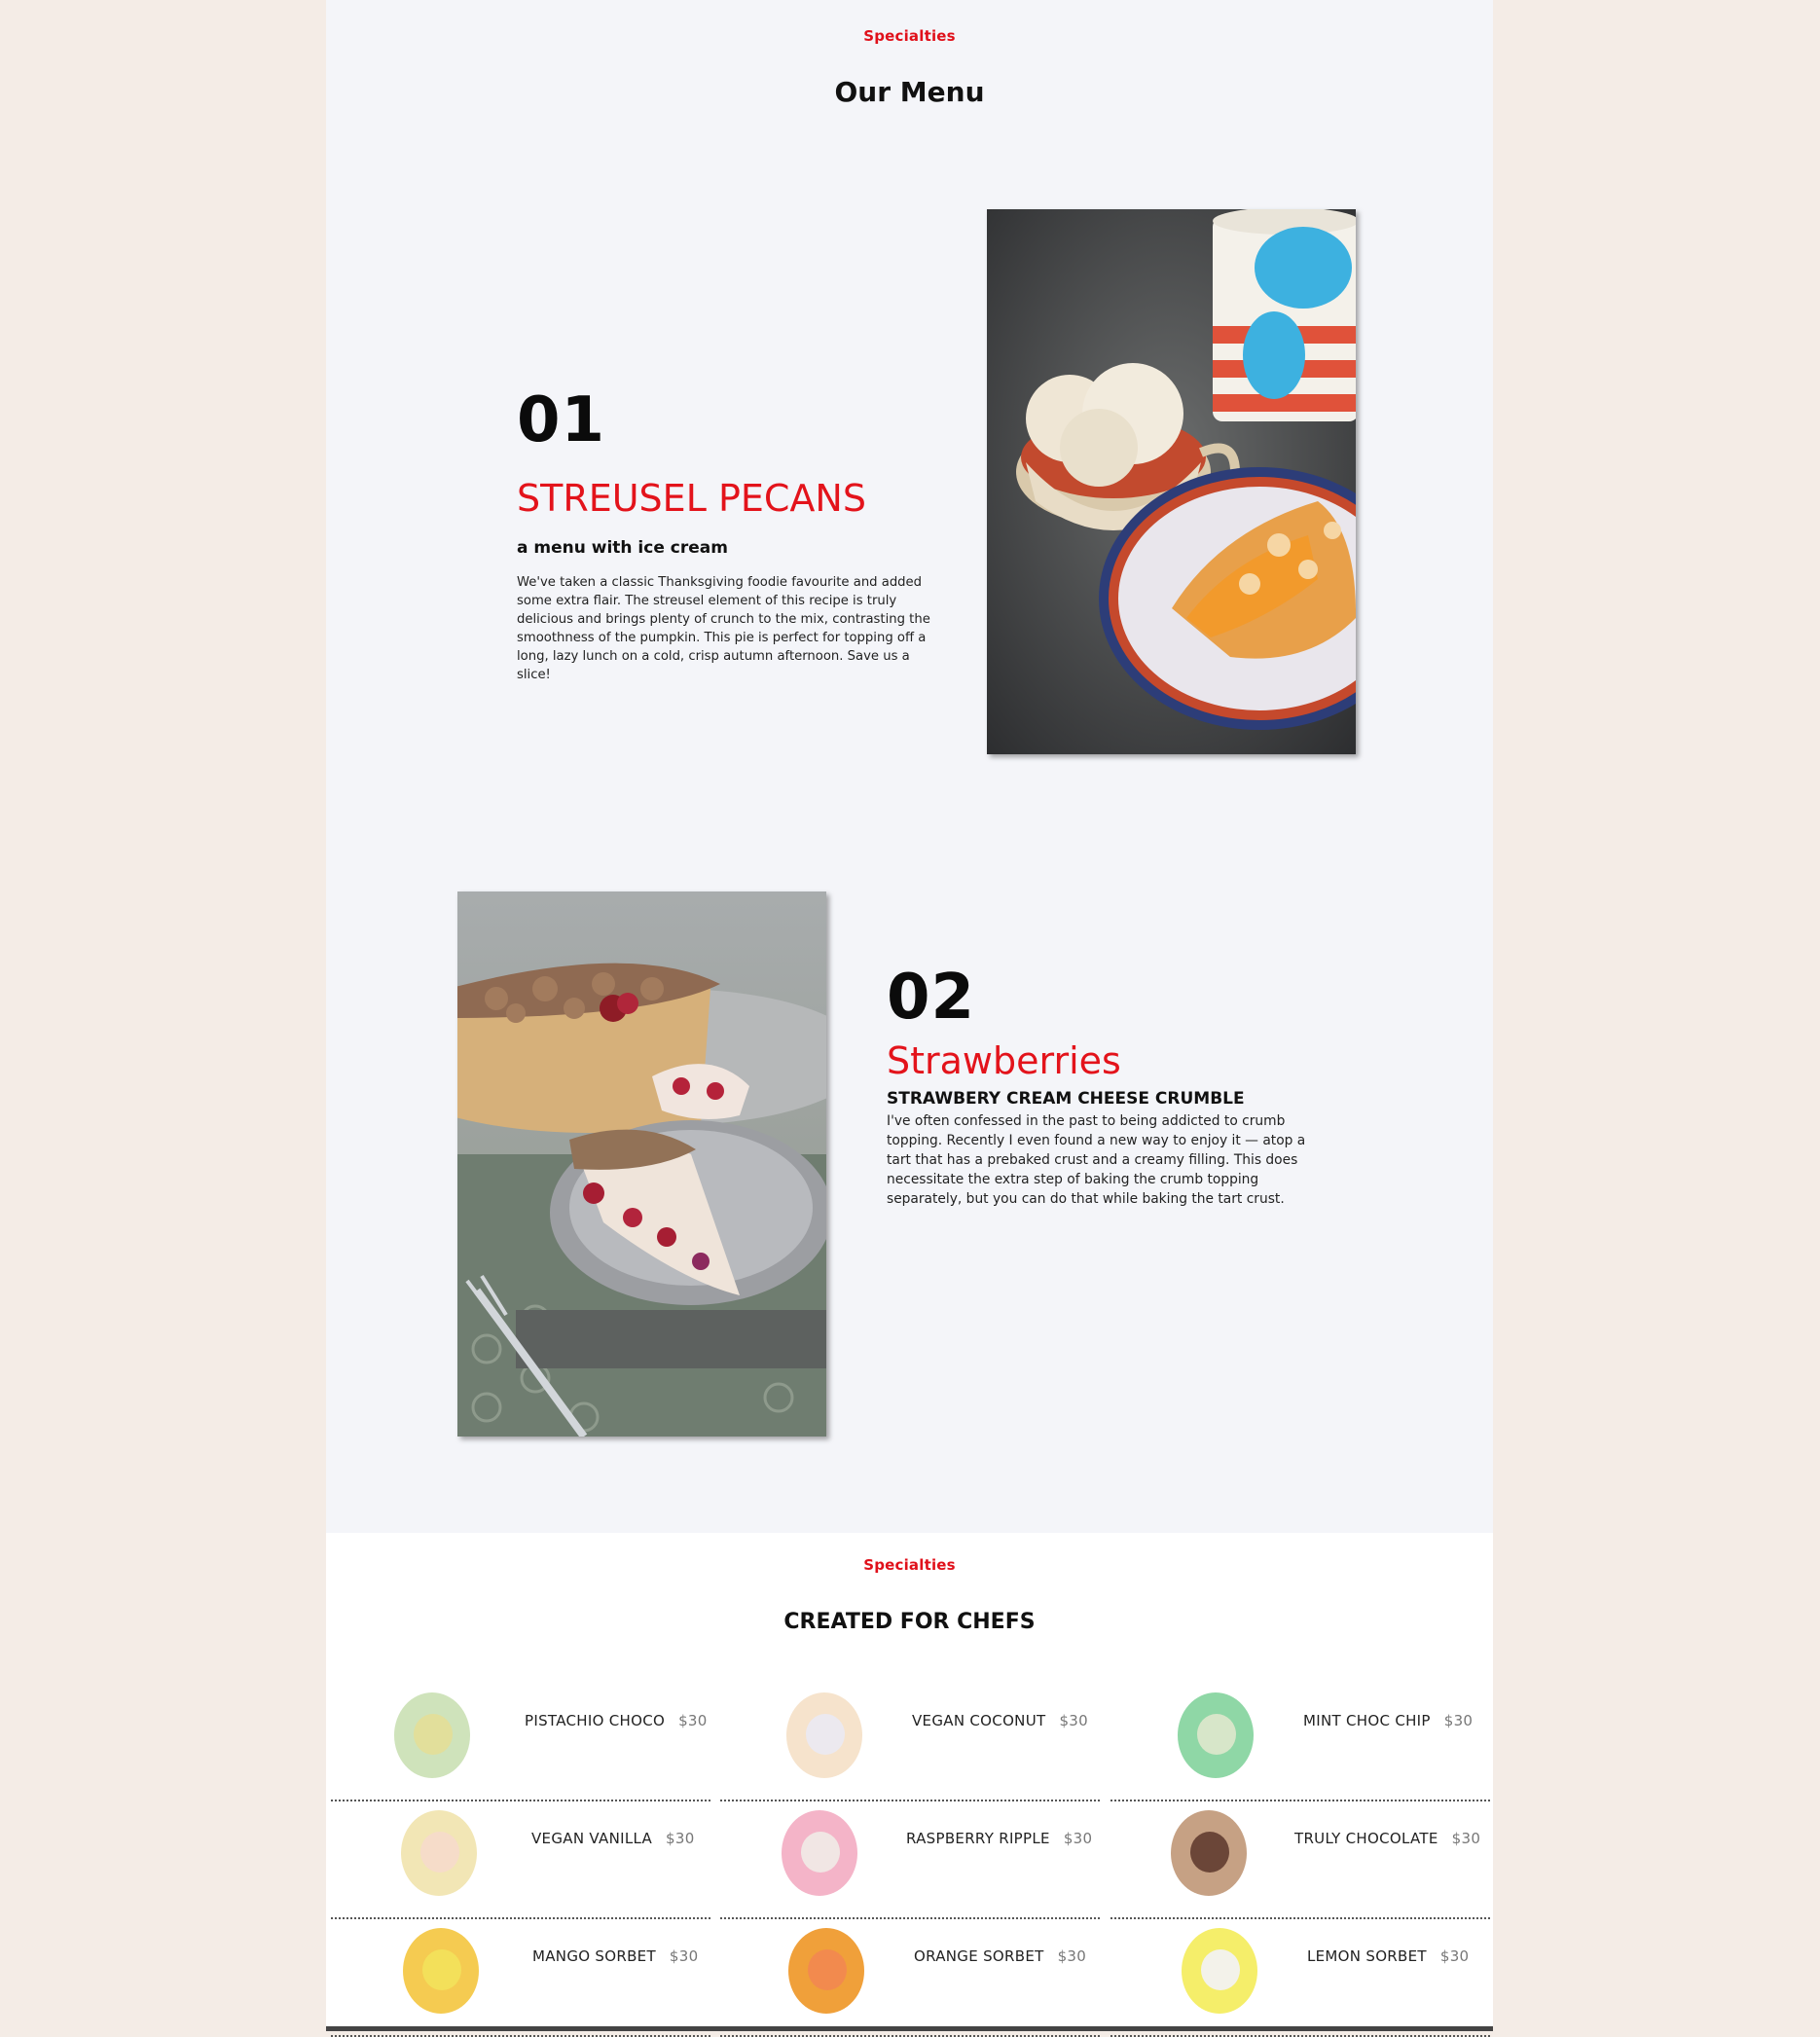 This screenshot has height=2037, width=1820. I want to click on flavor-item: ORANGE SORBET $30, so click(910, 1978).